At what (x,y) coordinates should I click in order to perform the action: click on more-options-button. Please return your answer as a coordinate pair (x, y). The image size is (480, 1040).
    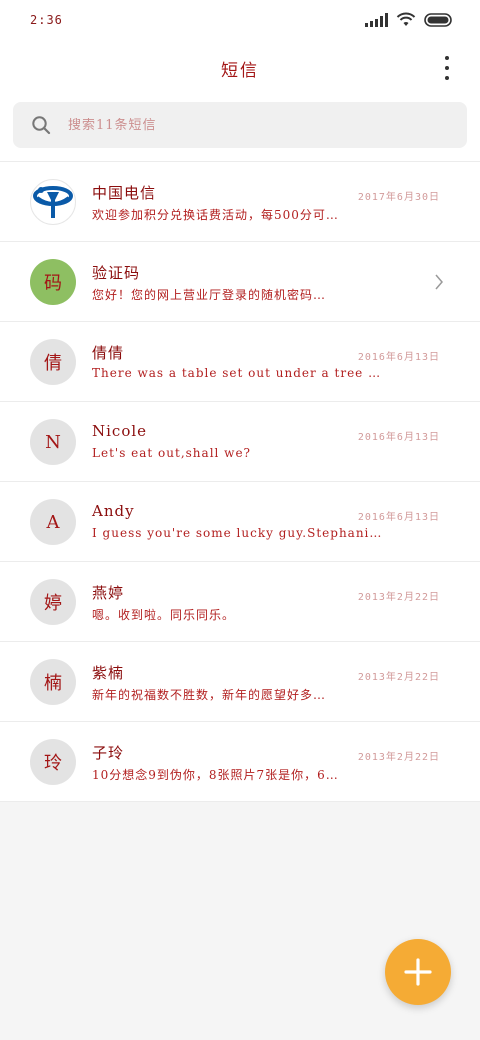
    Looking at the image, I should click on (447, 68).